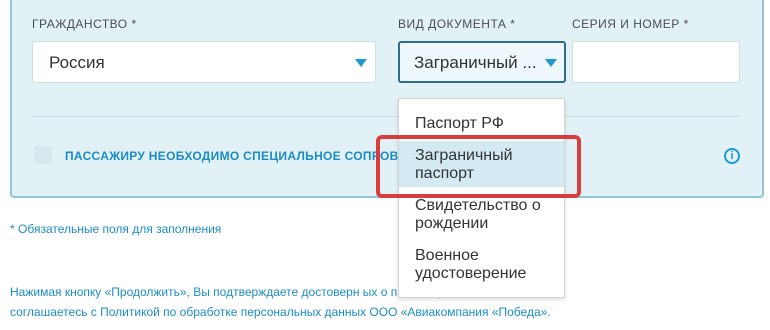 The height and width of the screenshot is (330, 770). I want to click on citizenship-label: ГРАЖДАНСТВО *, so click(84, 24).